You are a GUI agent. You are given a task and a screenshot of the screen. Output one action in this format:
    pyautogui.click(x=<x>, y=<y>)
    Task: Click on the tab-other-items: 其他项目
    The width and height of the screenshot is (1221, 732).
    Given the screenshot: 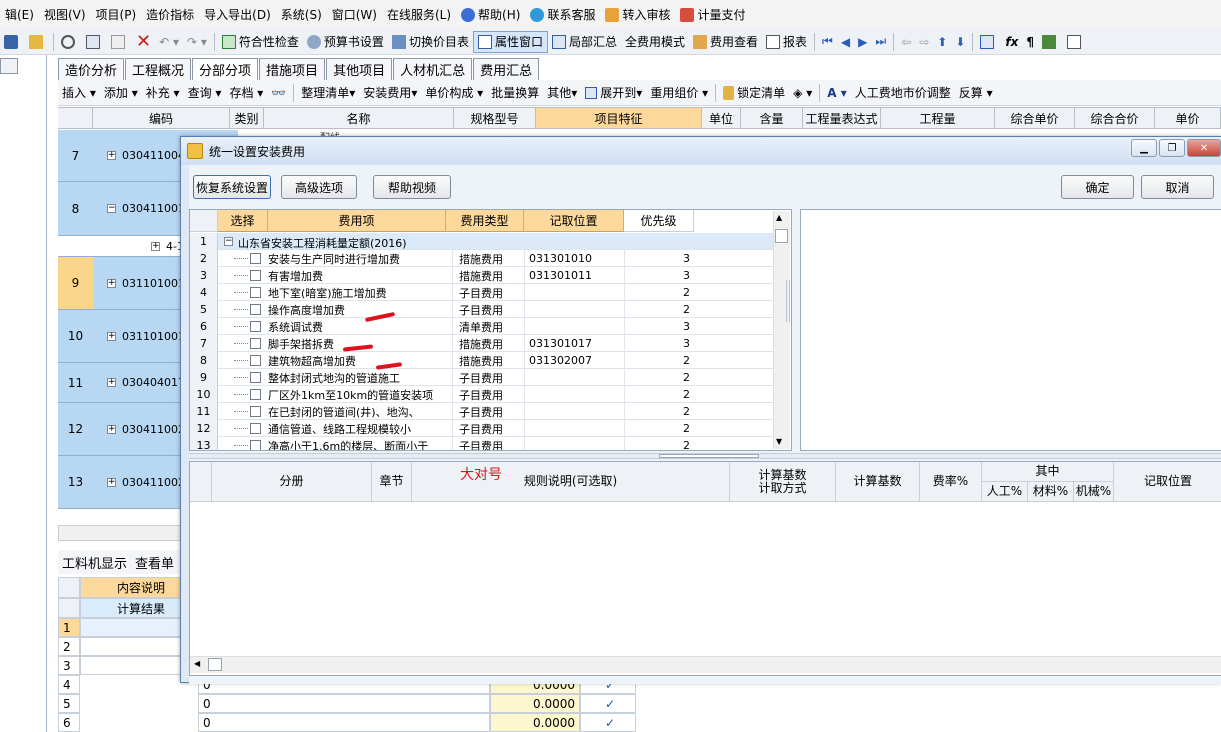 What is the action you would take?
    pyautogui.click(x=359, y=69)
    